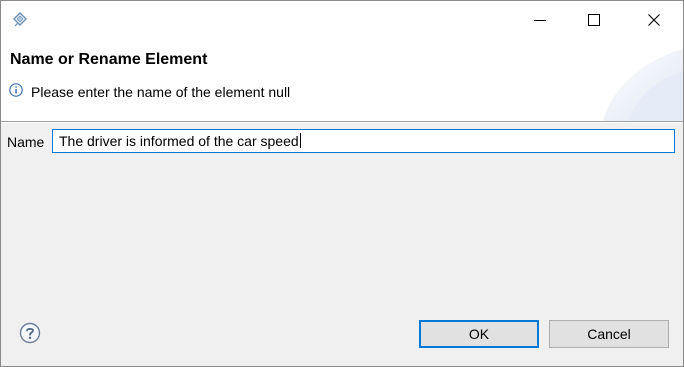 This screenshot has height=367, width=684. I want to click on name-input: The driver is informed of the car speed, so click(363, 141).